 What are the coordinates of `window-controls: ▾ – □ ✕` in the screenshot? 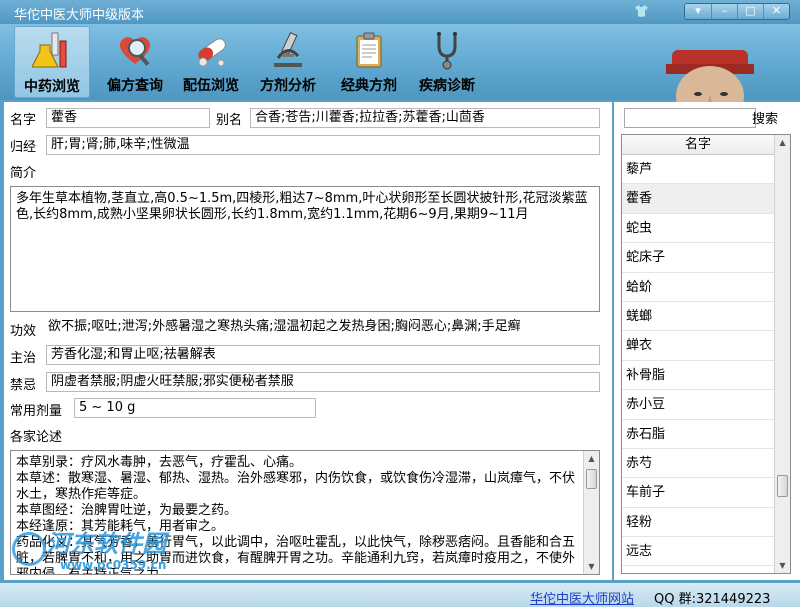 It's located at (737, 11).